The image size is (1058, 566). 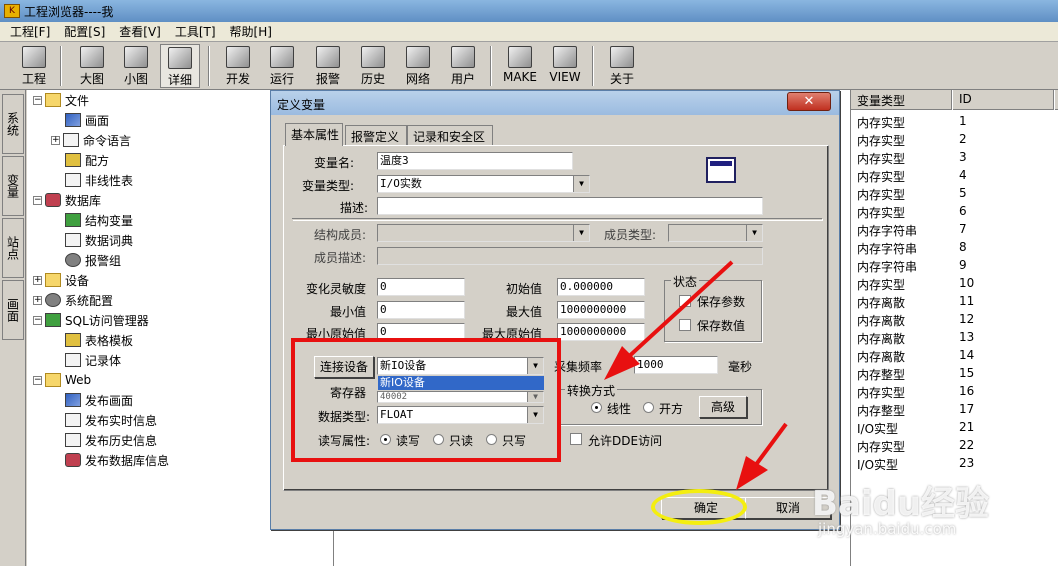 What do you see at coordinates (887, 529) in the screenshot?
I see `watermark-site: jingyan.baidu.com` at bounding box center [887, 529].